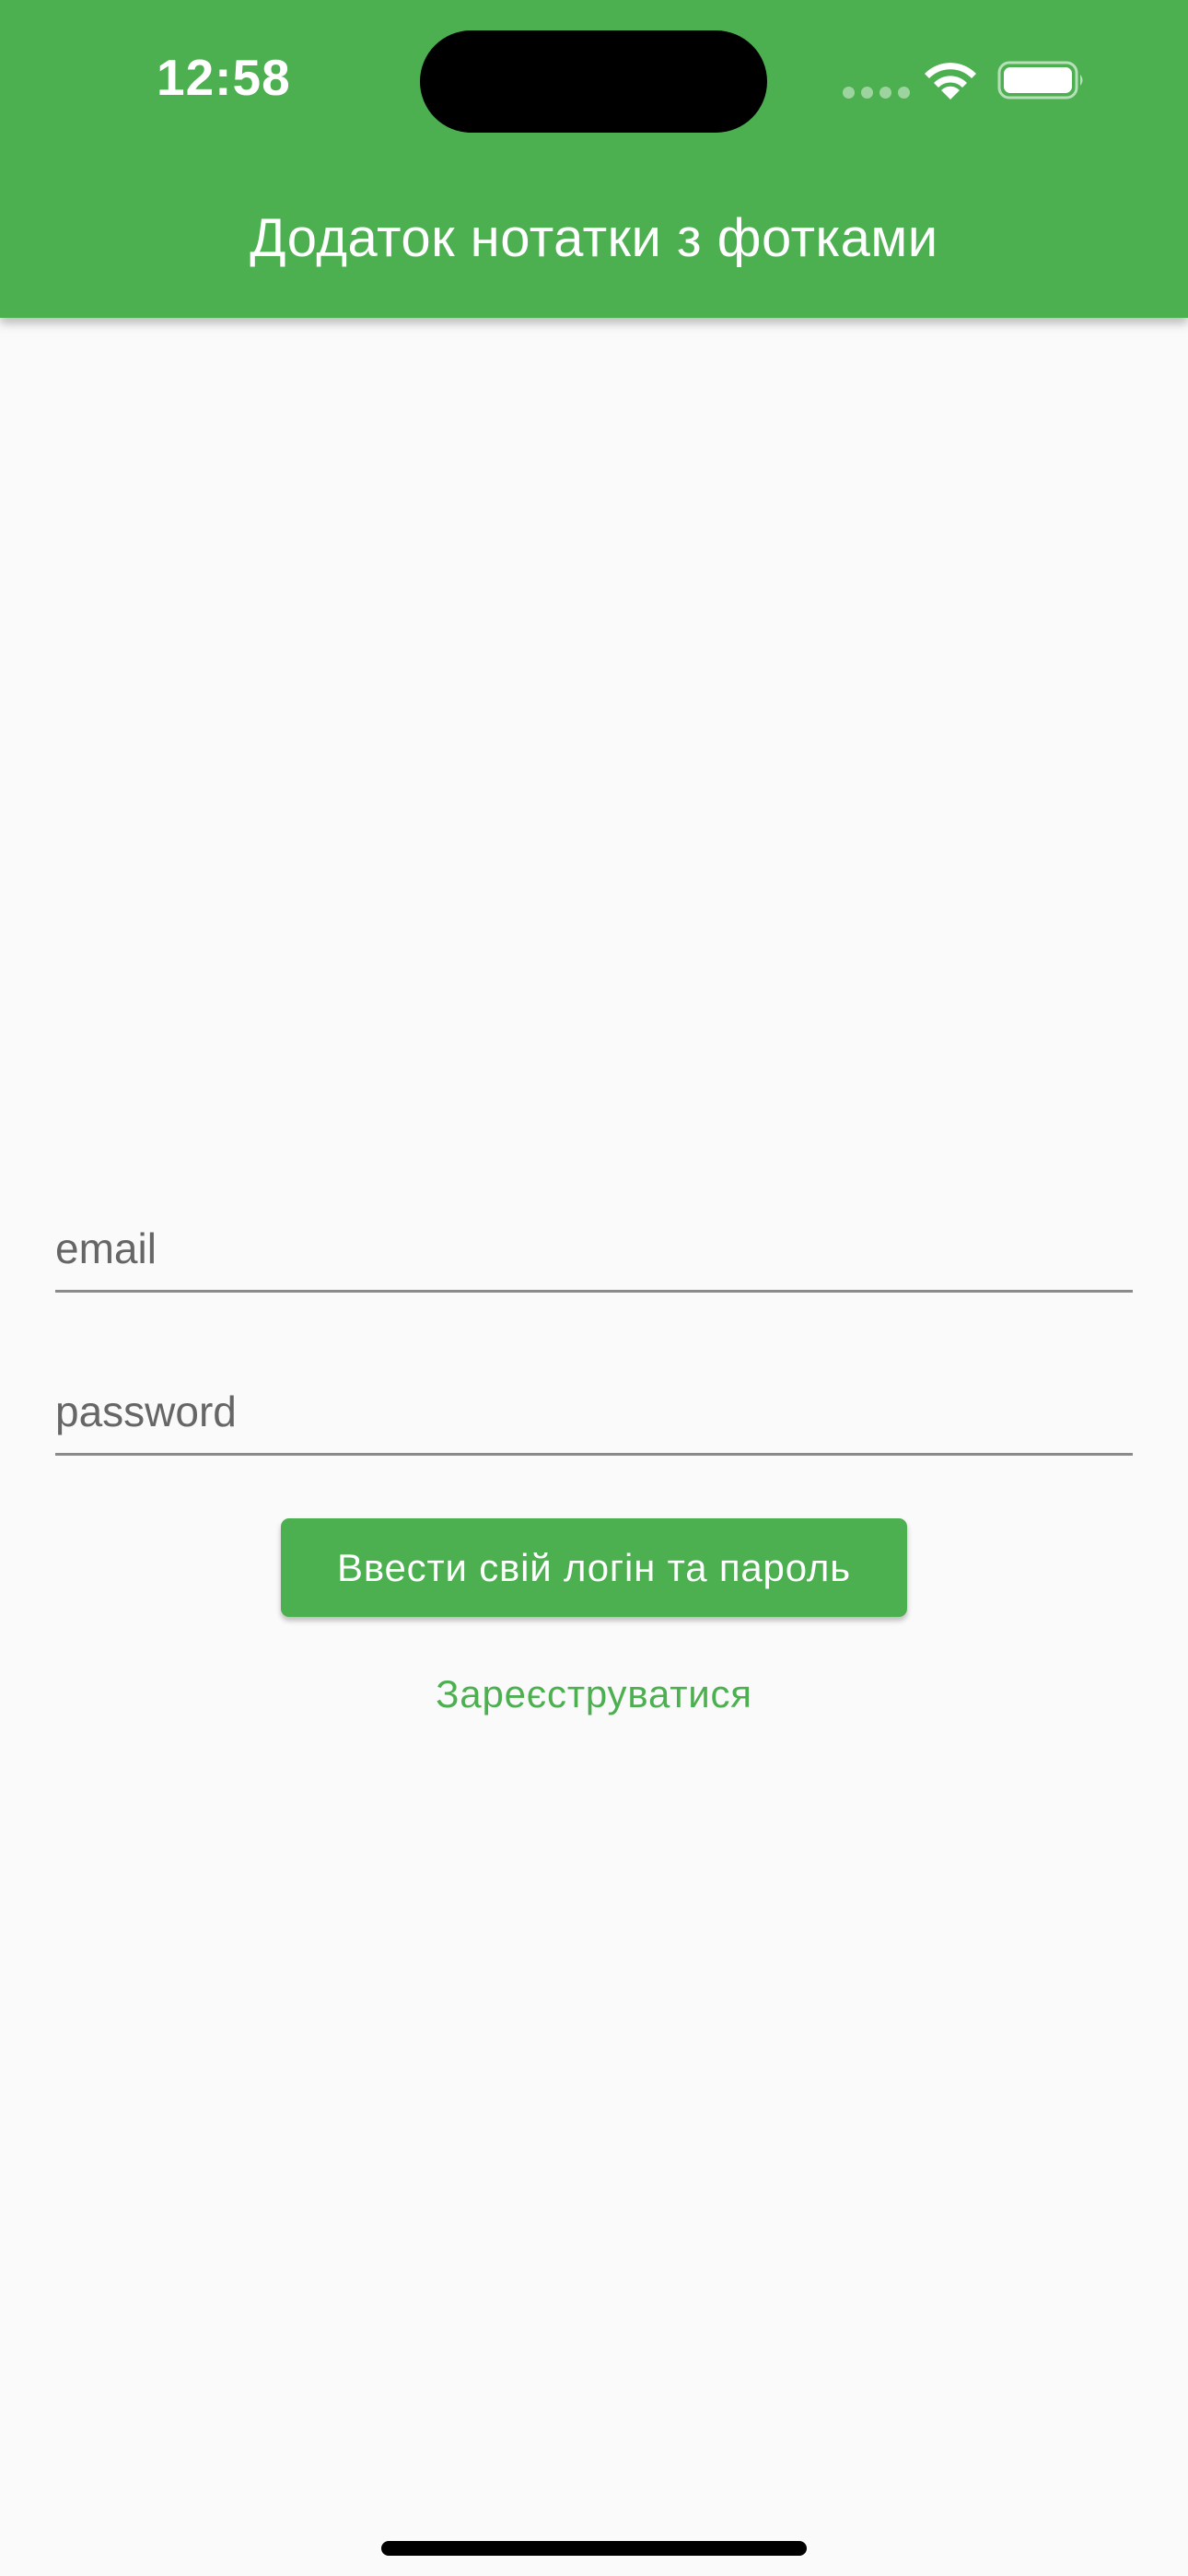 This screenshot has height=2576, width=1188. What do you see at coordinates (594, 1694) in the screenshot?
I see `register-link: Зареєструватися` at bounding box center [594, 1694].